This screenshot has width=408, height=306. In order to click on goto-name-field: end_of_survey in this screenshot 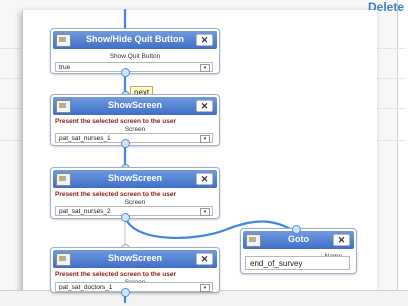, I will do `click(297, 263)`.